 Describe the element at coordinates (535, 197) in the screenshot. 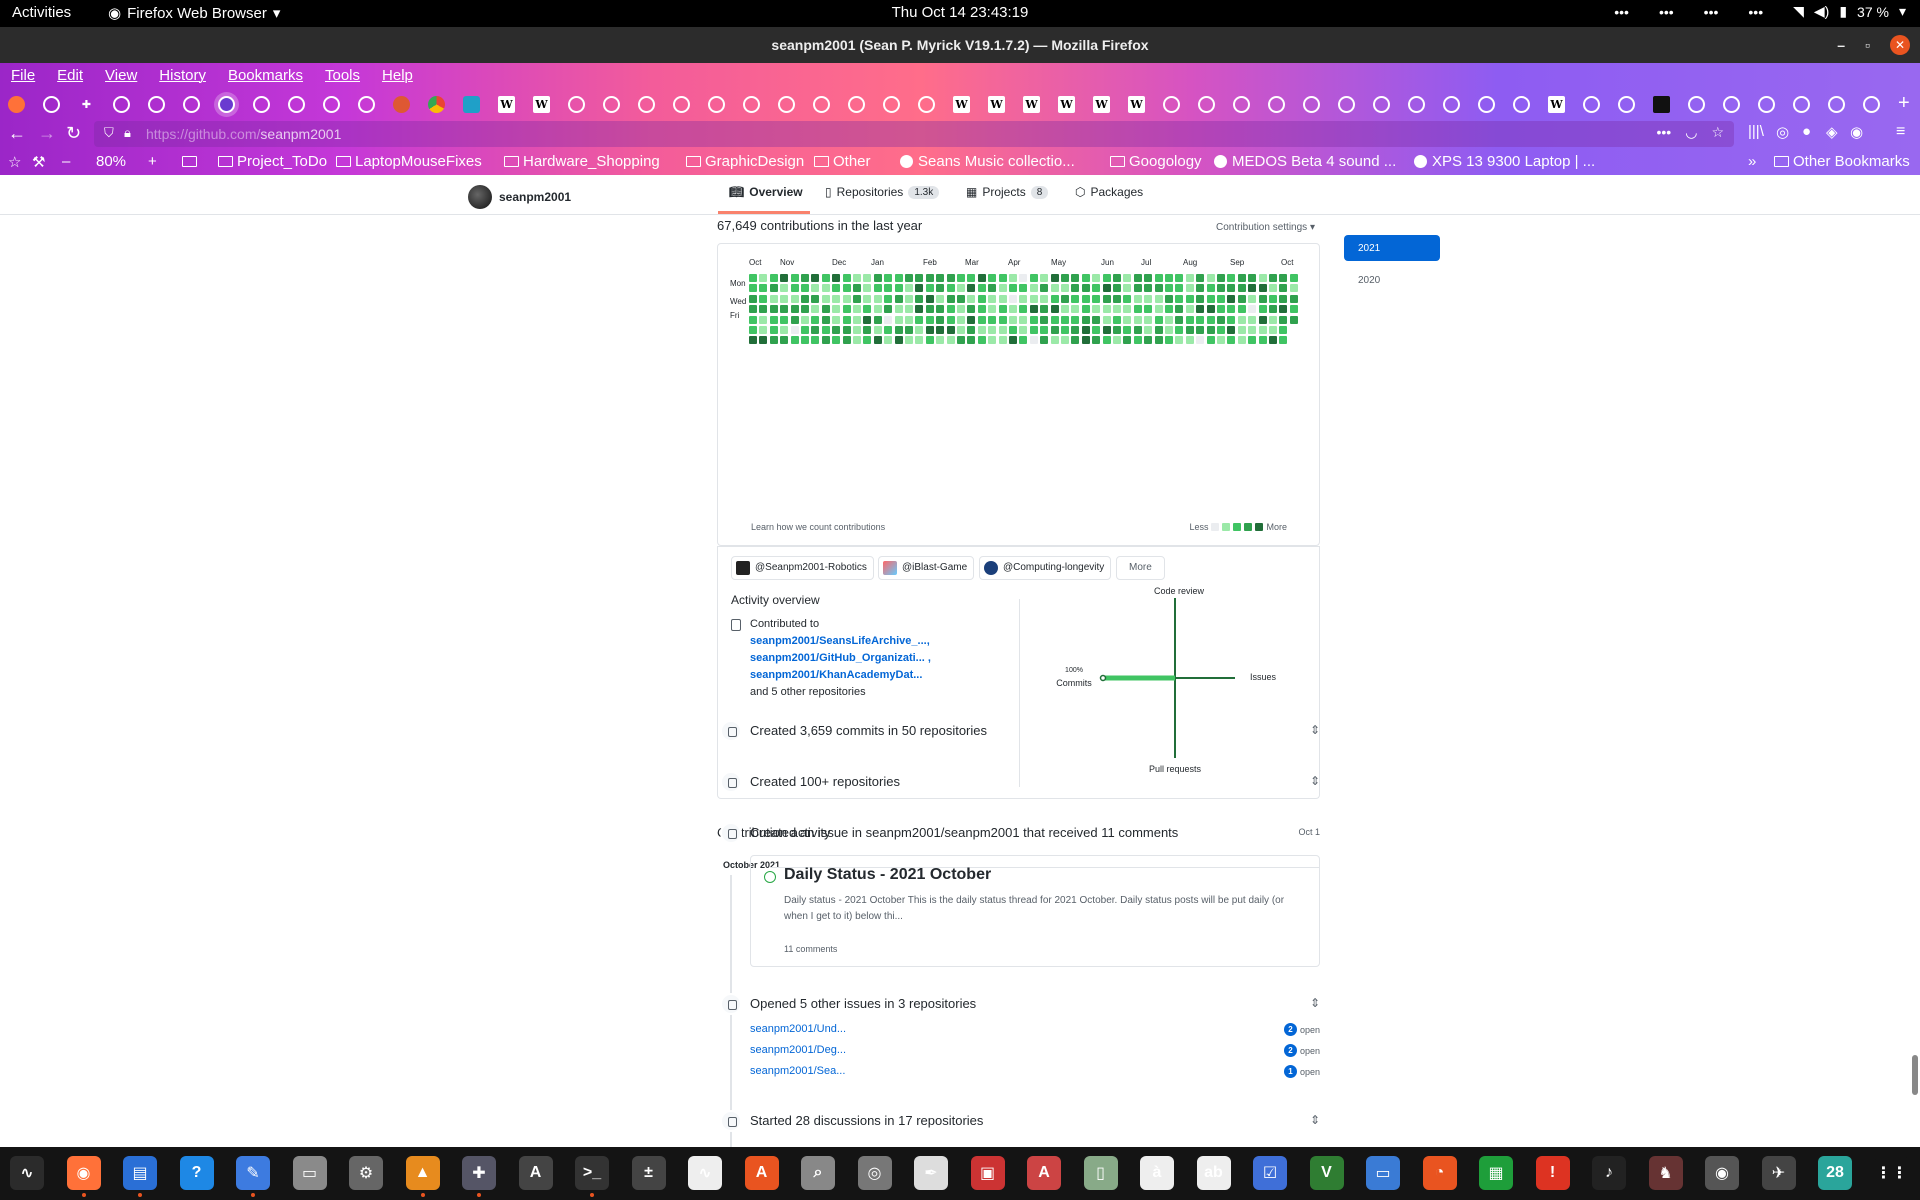

I see `profile-username: seanpm2001` at that location.